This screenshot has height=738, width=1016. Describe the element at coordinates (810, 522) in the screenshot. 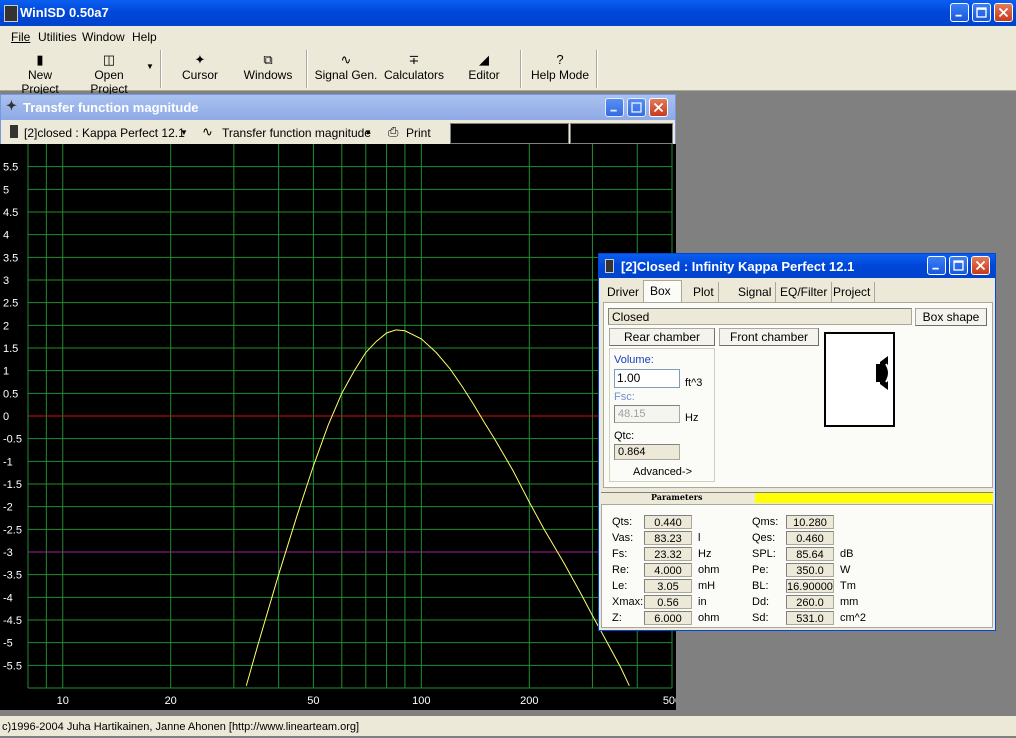

I see `param-value: 10.280` at that location.